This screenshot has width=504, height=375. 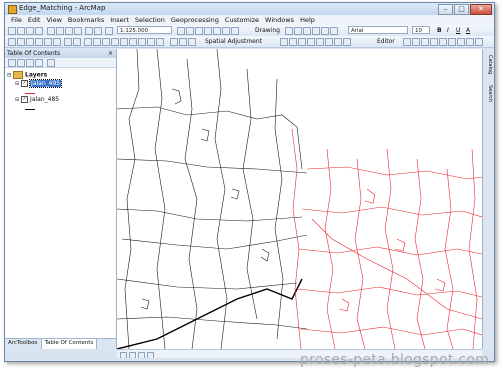 I want to click on find-icon, so click(x=124, y=42).